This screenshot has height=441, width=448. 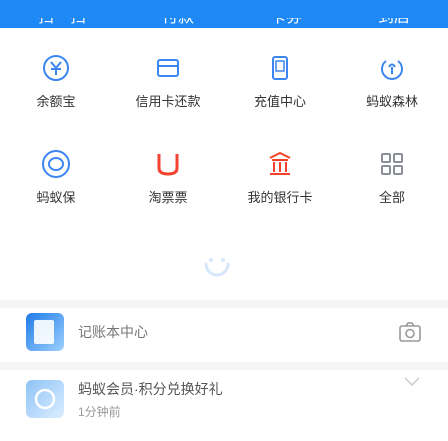 I want to click on chevron-down-icon, so click(x=412, y=384).